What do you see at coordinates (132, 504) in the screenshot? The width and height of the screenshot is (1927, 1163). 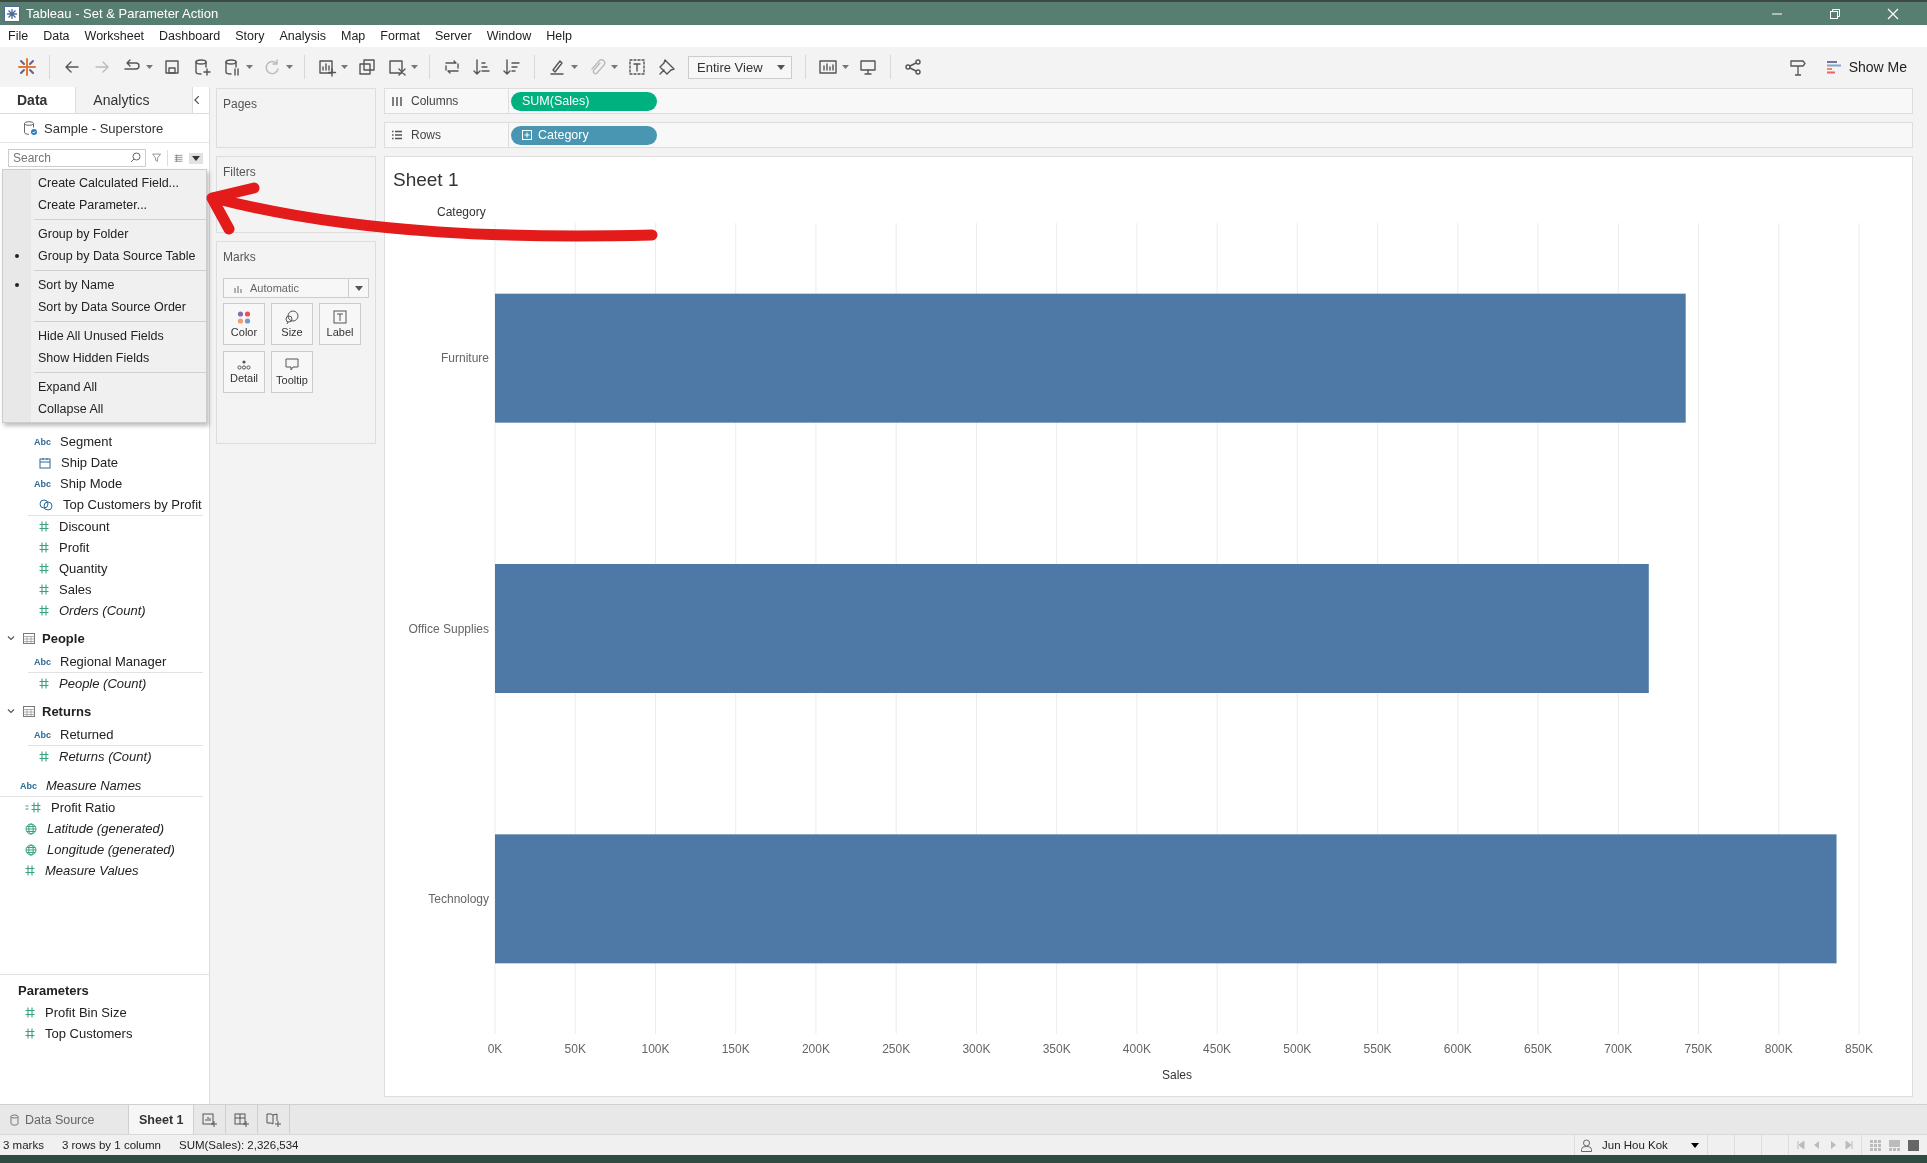 I see `field-item: Top Customers by Profit` at bounding box center [132, 504].